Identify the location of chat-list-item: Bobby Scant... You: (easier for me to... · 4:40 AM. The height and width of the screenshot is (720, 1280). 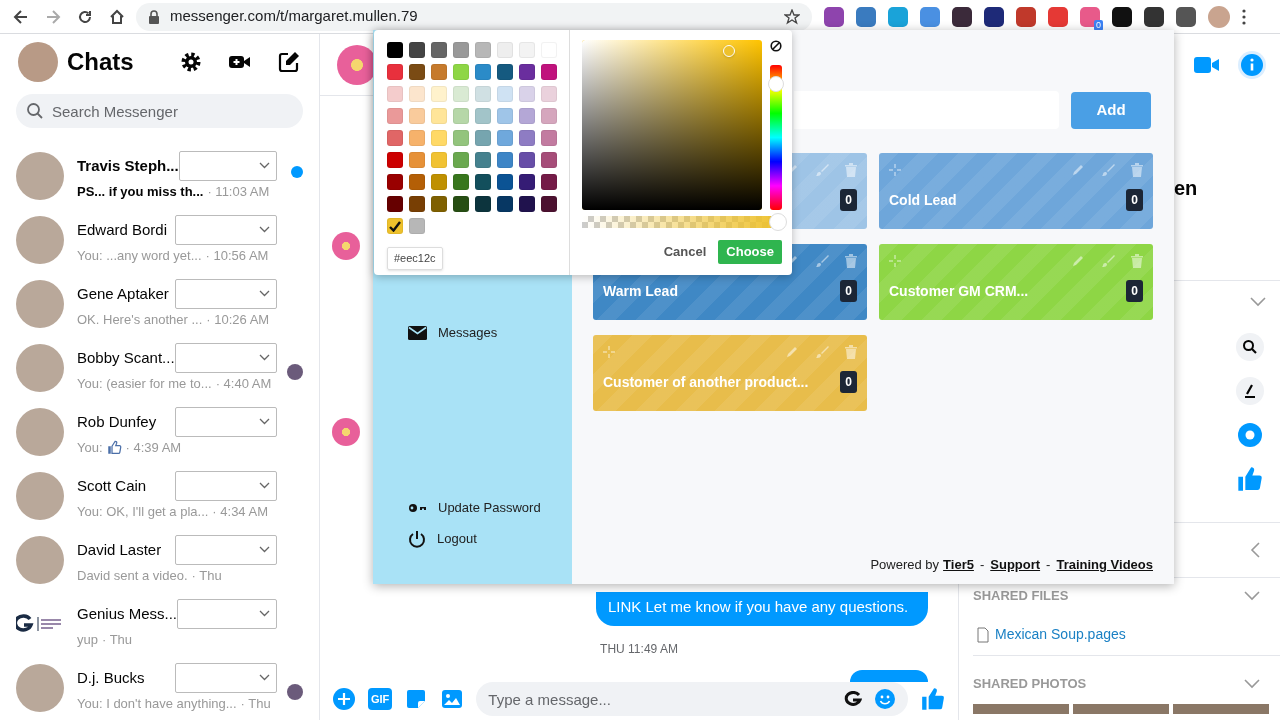
(159, 368).